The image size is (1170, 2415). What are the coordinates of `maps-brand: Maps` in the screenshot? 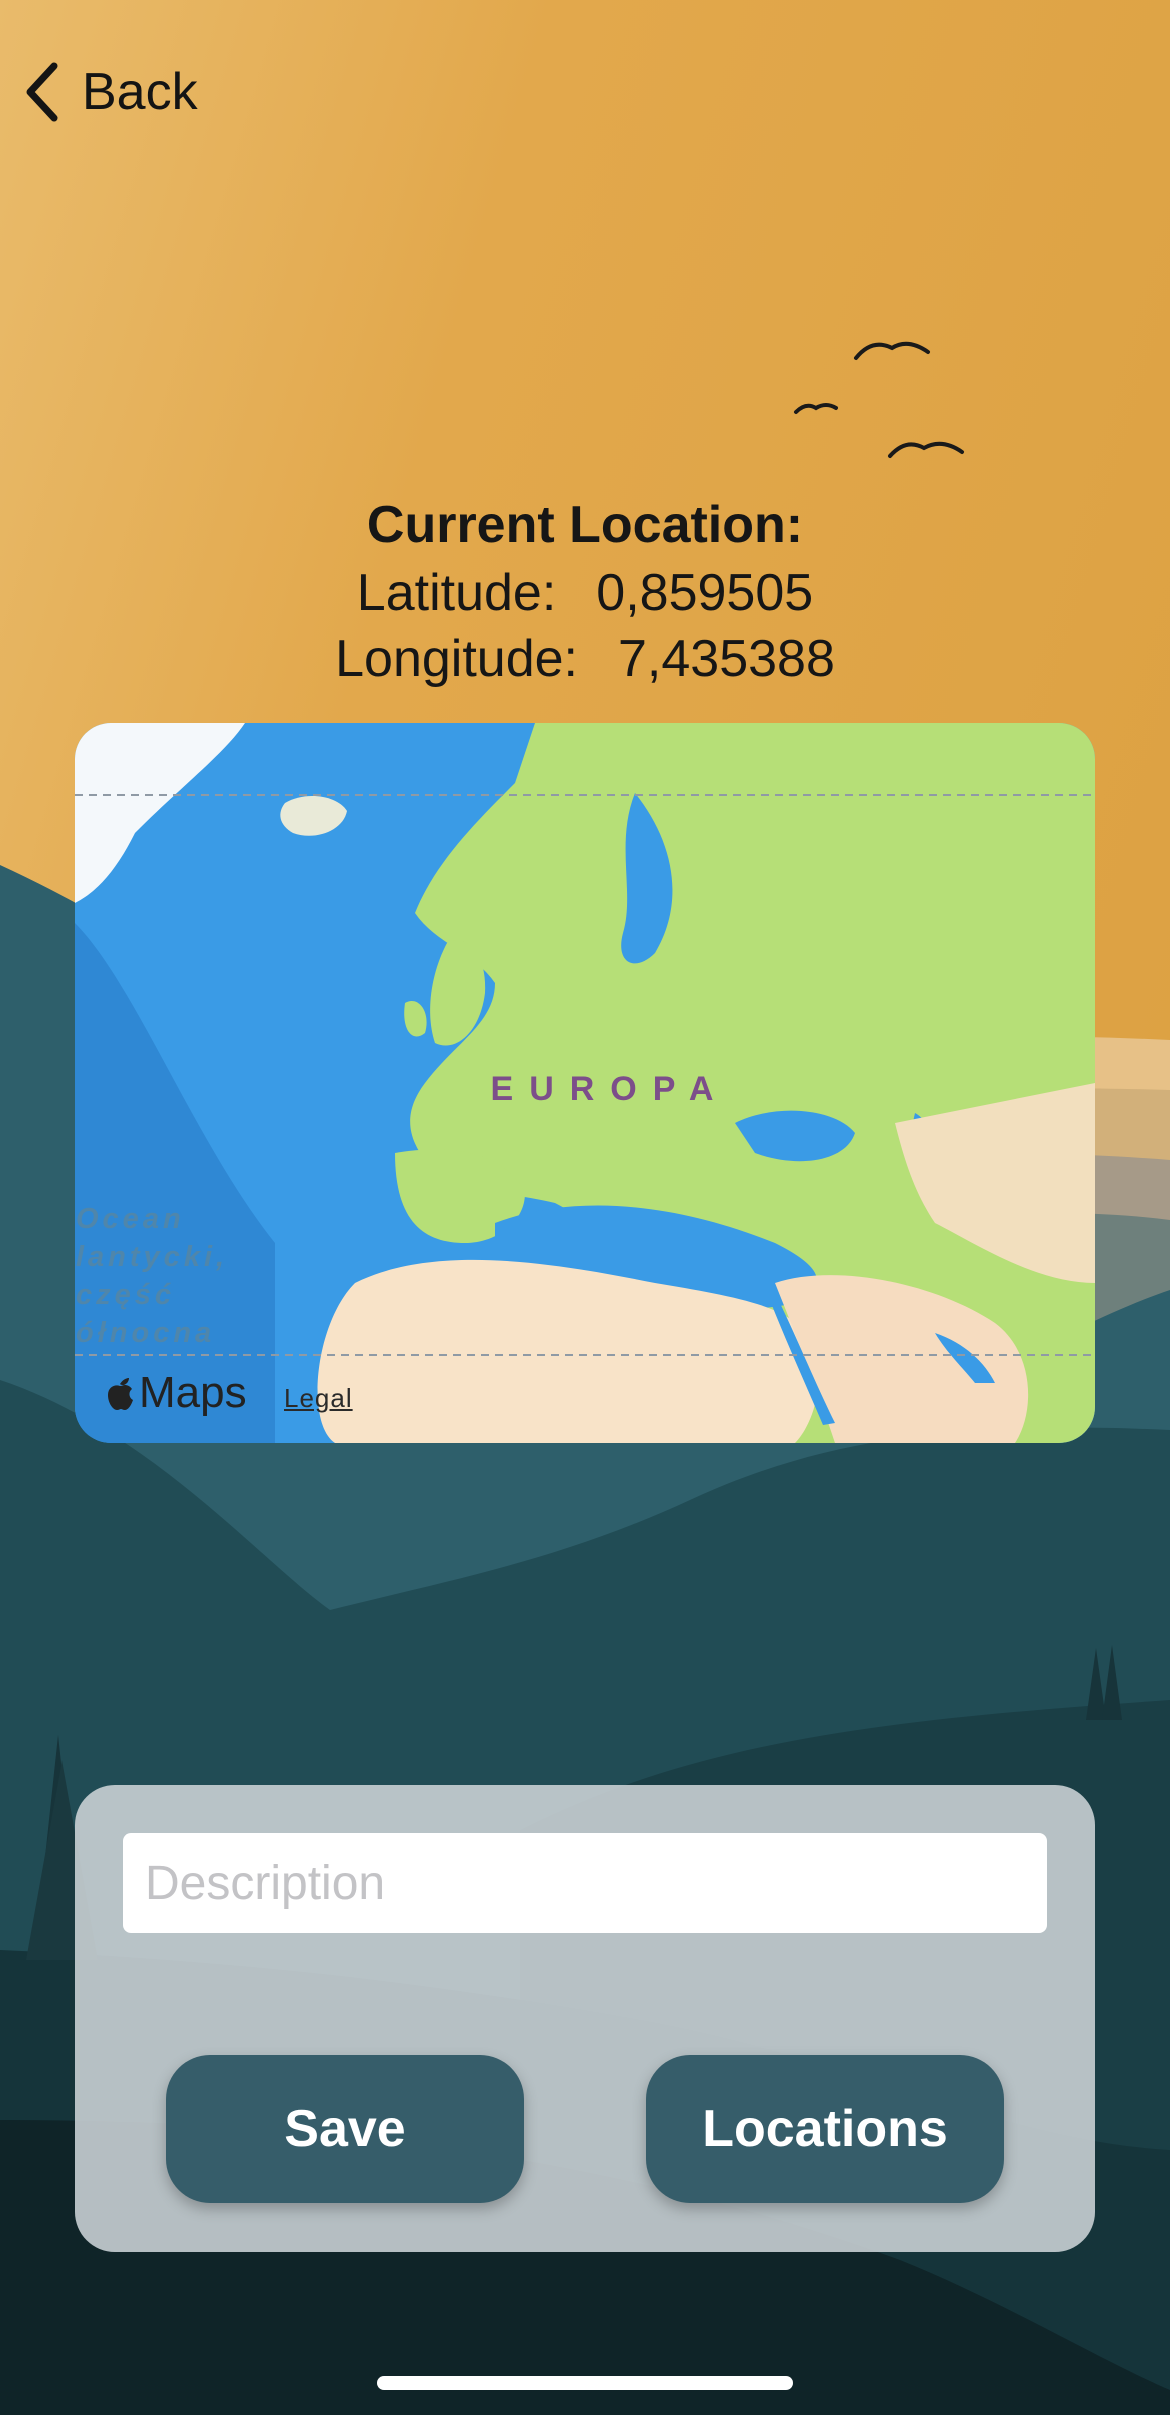 It's located at (176, 1393).